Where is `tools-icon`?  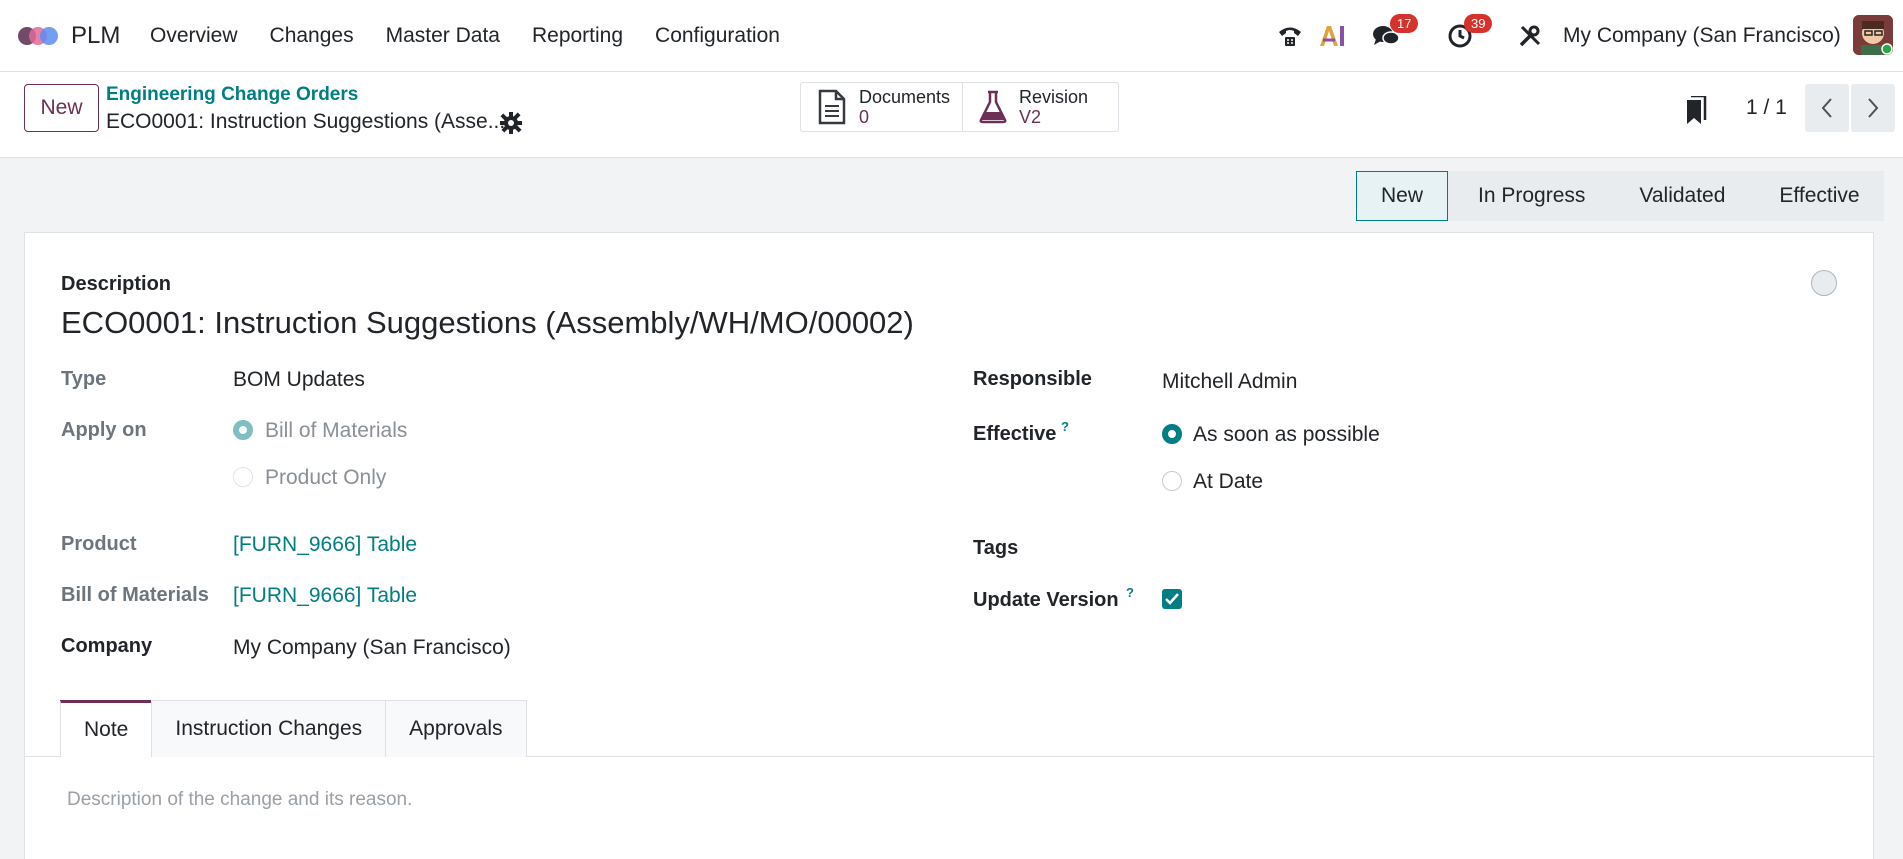 tools-icon is located at coordinates (1530, 36).